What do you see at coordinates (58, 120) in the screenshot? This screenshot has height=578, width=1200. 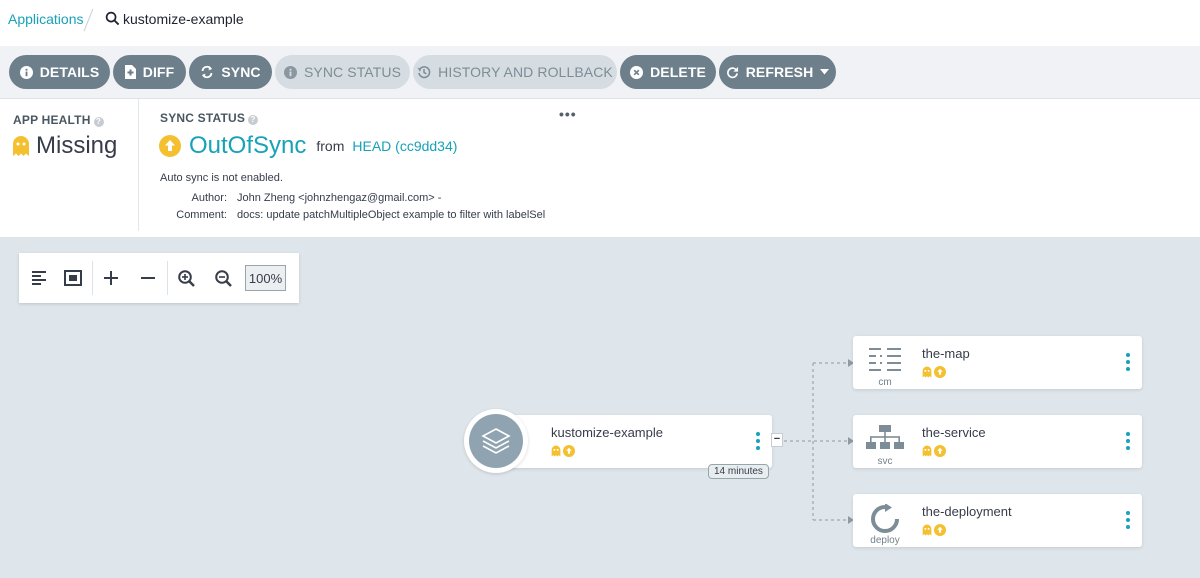 I see `app-health-title: APP HEALTH?` at bounding box center [58, 120].